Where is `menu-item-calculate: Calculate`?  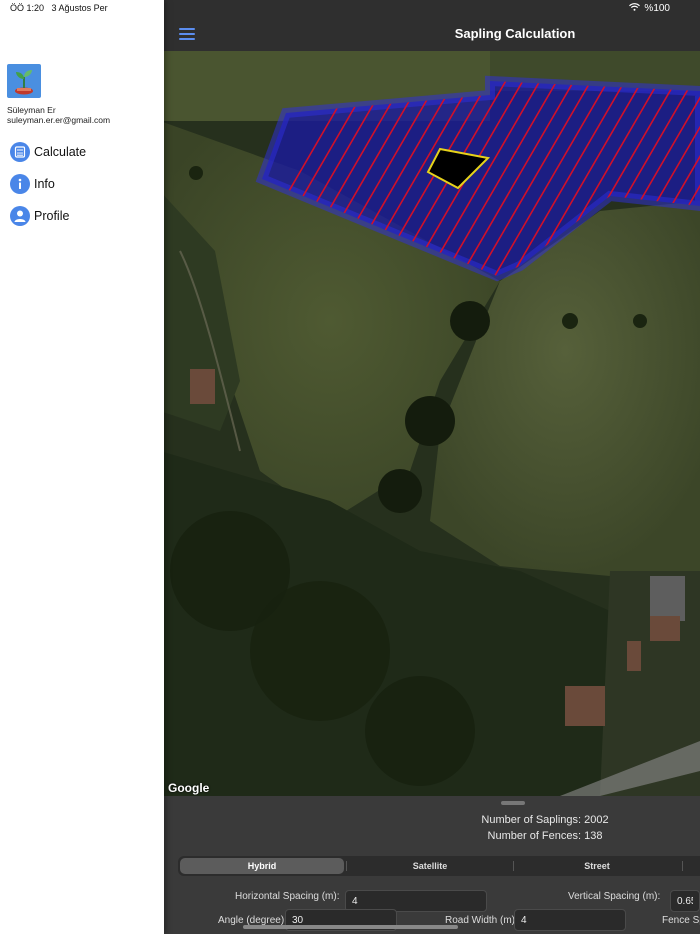
menu-item-calculate: Calculate is located at coordinates (85, 153).